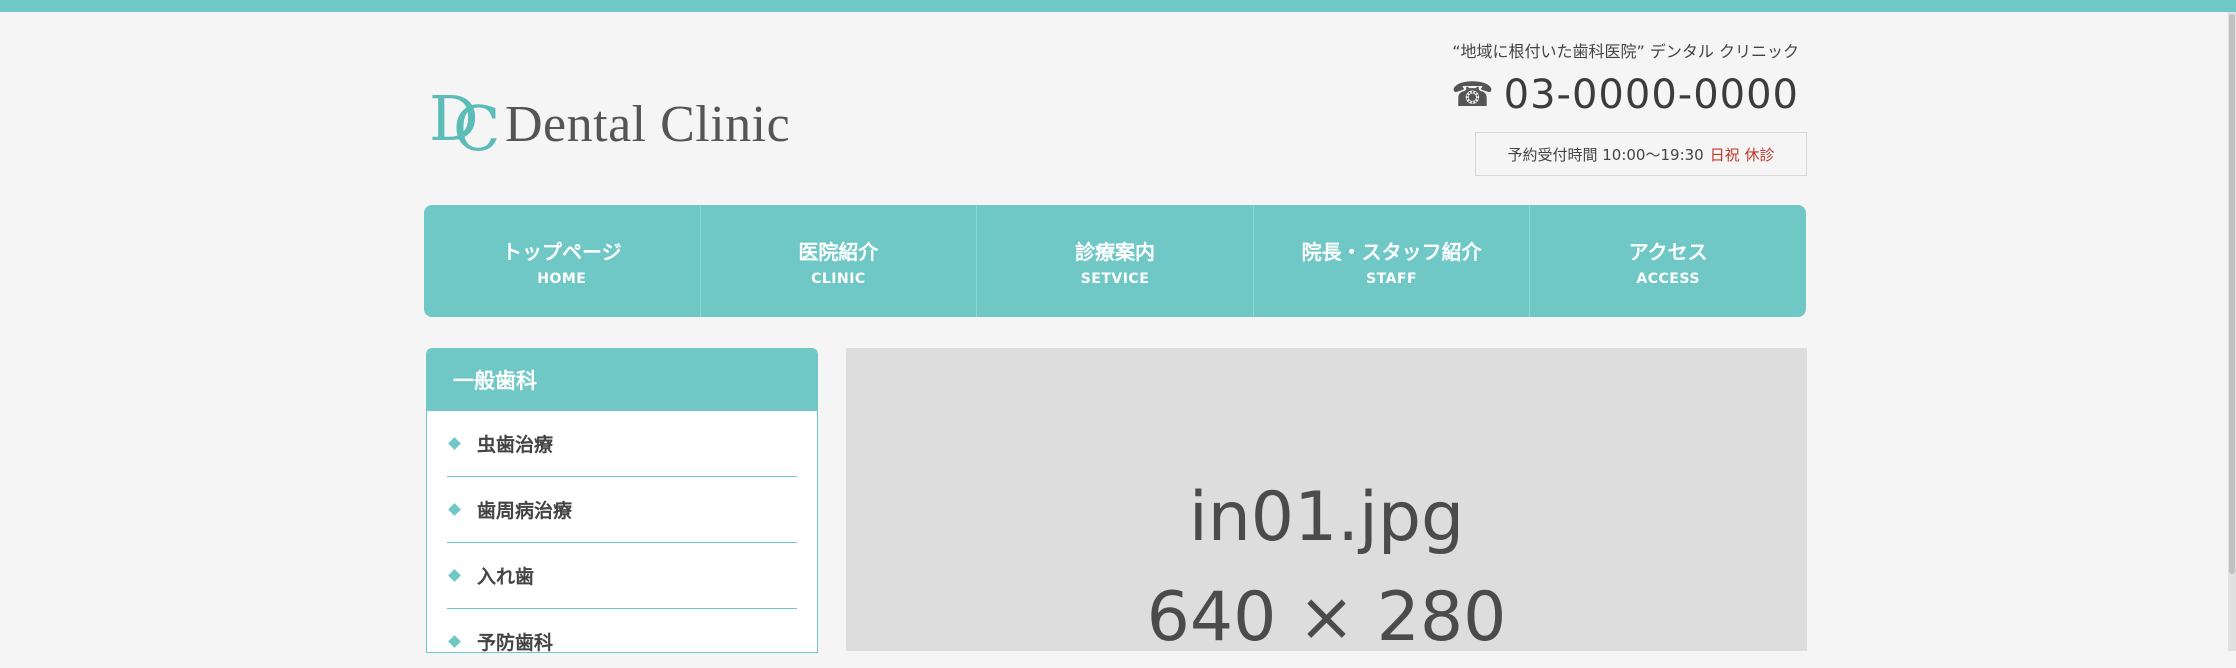  Describe the element at coordinates (1651, 95) in the screenshot. I see `phone-number: 03-0000-0000` at that location.